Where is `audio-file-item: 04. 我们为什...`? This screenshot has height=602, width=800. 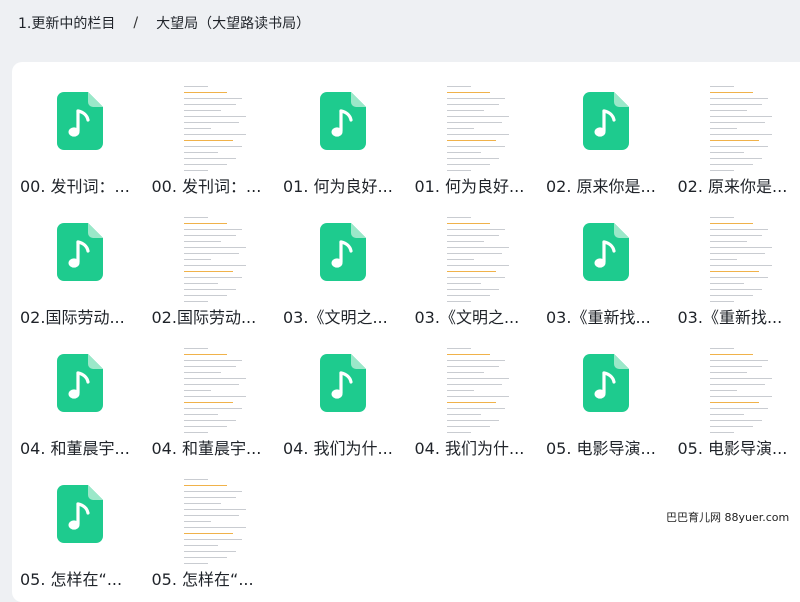 audio-file-item: 04. 我们为什... is located at coordinates (340, 396).